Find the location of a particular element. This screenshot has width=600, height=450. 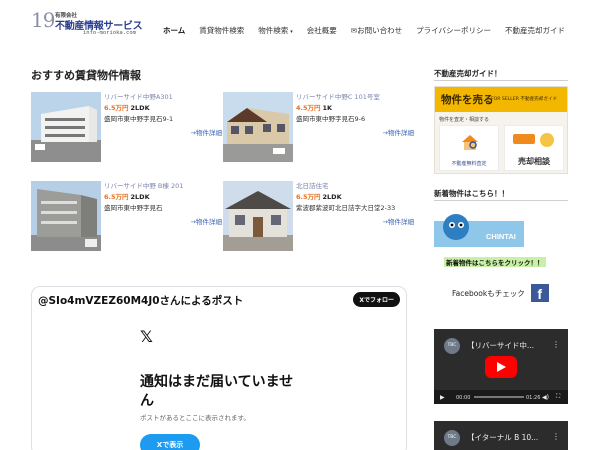

chevron-down-icon: ▾ is located at coordinates (291, 32).